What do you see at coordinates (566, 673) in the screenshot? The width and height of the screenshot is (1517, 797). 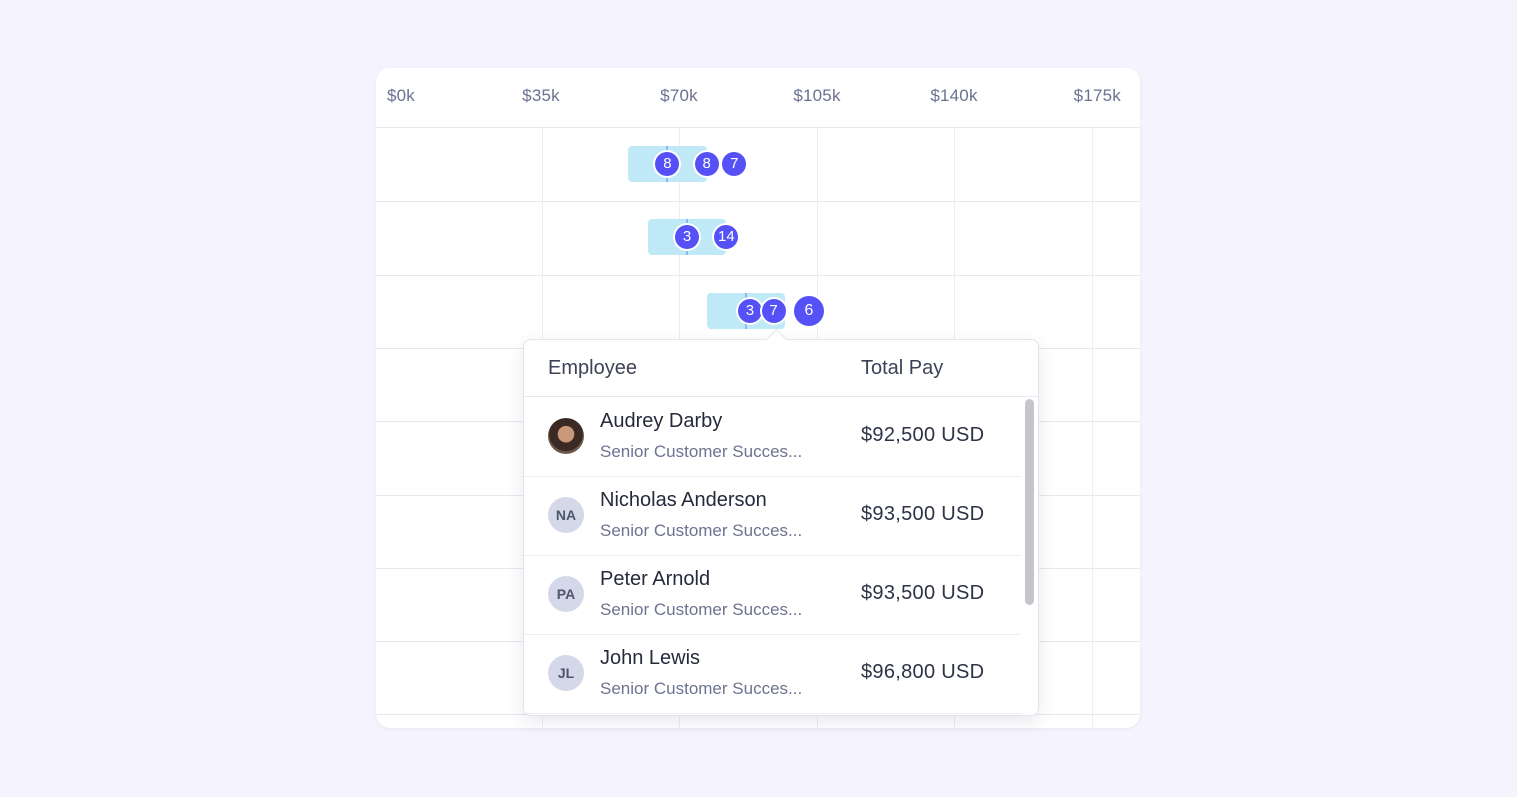 I see `avatar: JL` at bounding box center [566, 673].